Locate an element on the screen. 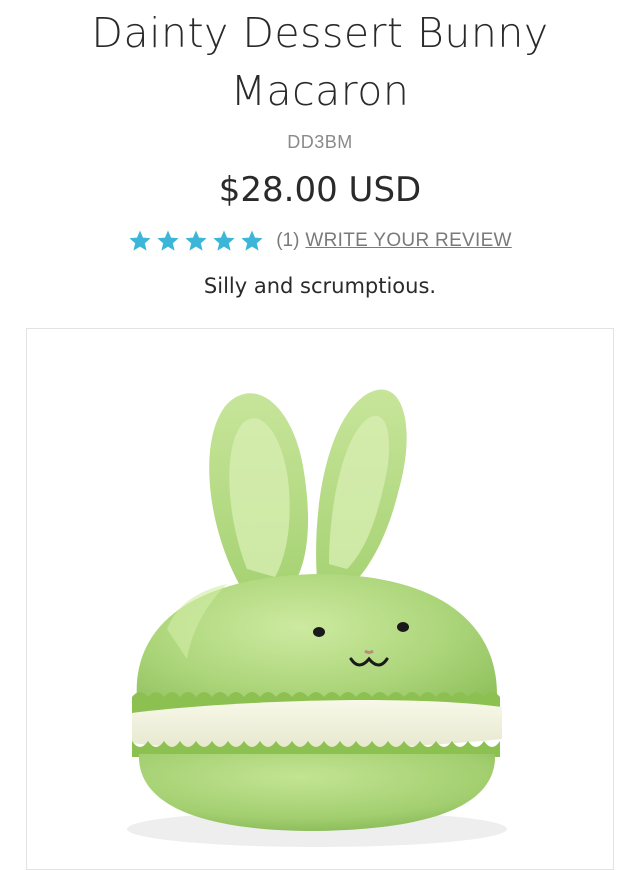 This screenshot has width=640, height=870. star-rating is located at coordinates (198, 241).